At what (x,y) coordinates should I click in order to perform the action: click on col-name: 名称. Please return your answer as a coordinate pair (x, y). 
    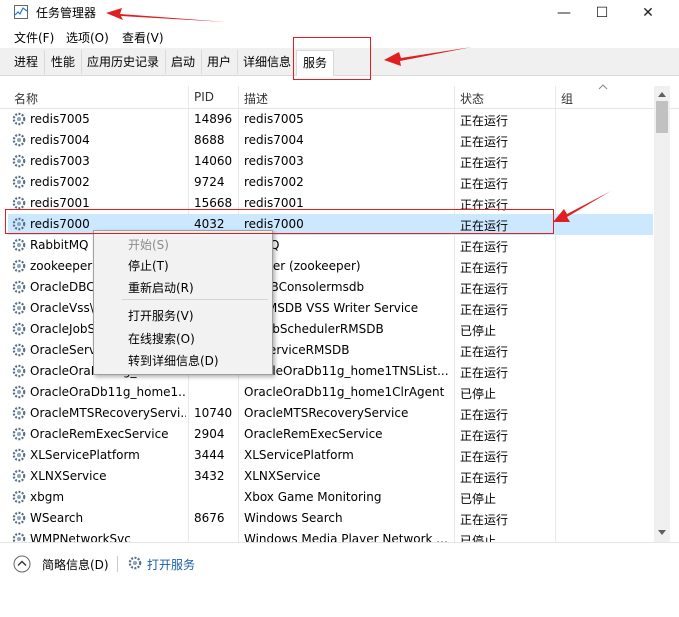
    Looking at the image, I should click on (26, 98).